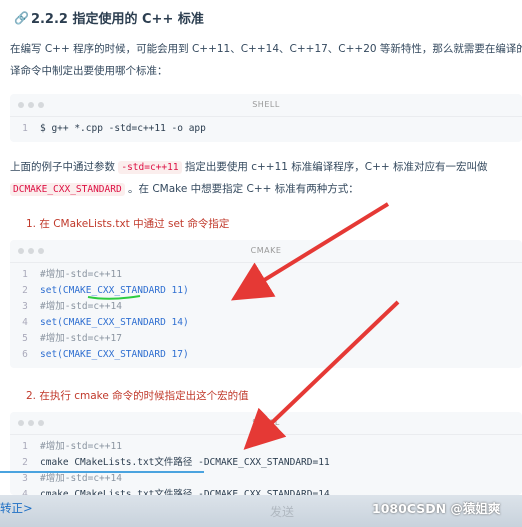 The width and height of the screenshot is (522, 527). What do you see at coordinates (266, 323) in the screenshot?
I see `code-line: 4 set(CMAKE_CXX_STANDARD 14)` at bounding box center [266, 323].